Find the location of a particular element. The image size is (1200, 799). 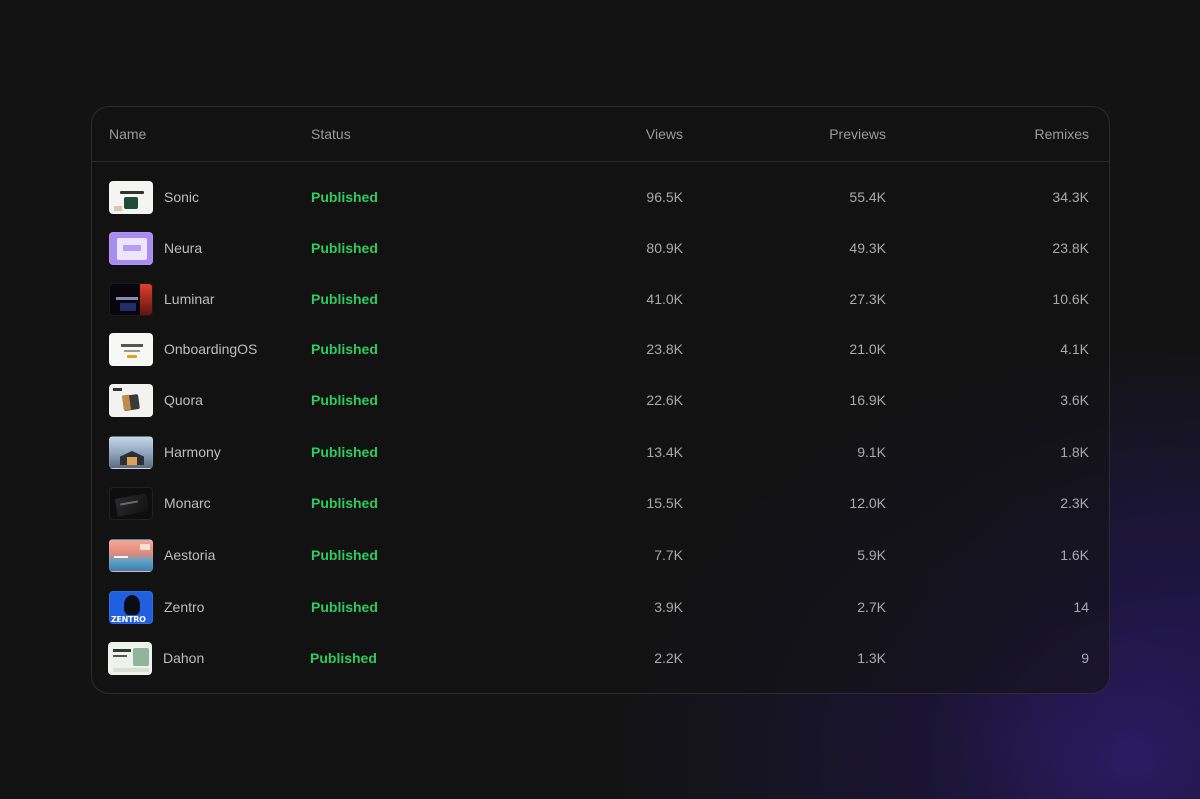

table-row: ZENTRO Zentro Published 3.9K 2.7K 14 is located at coordinates (600, 607).